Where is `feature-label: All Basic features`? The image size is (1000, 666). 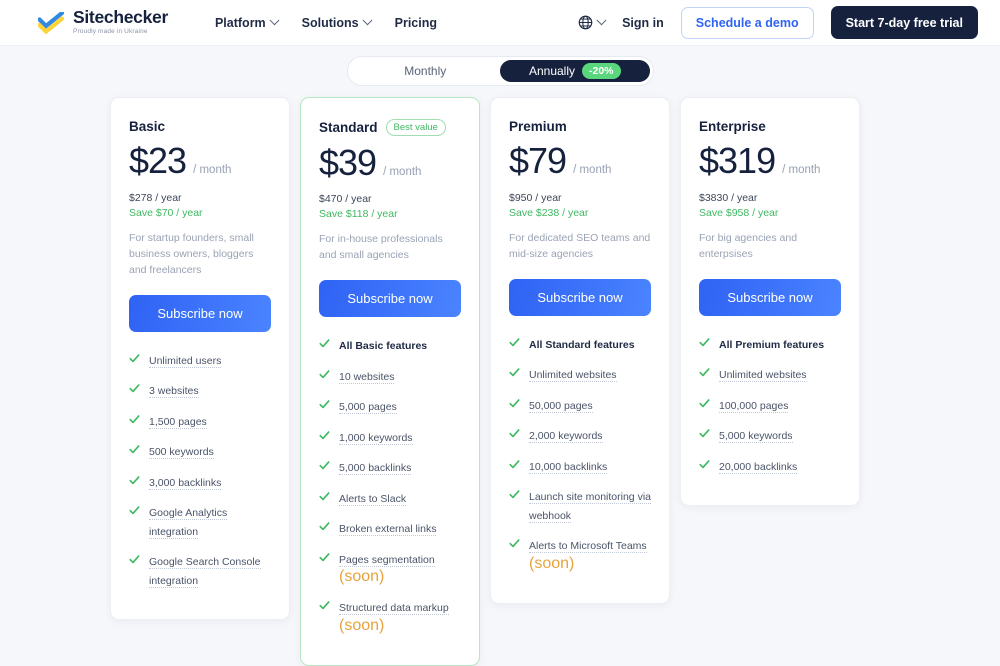
feature-label: All Basic features is located at coordinates (383, 346).